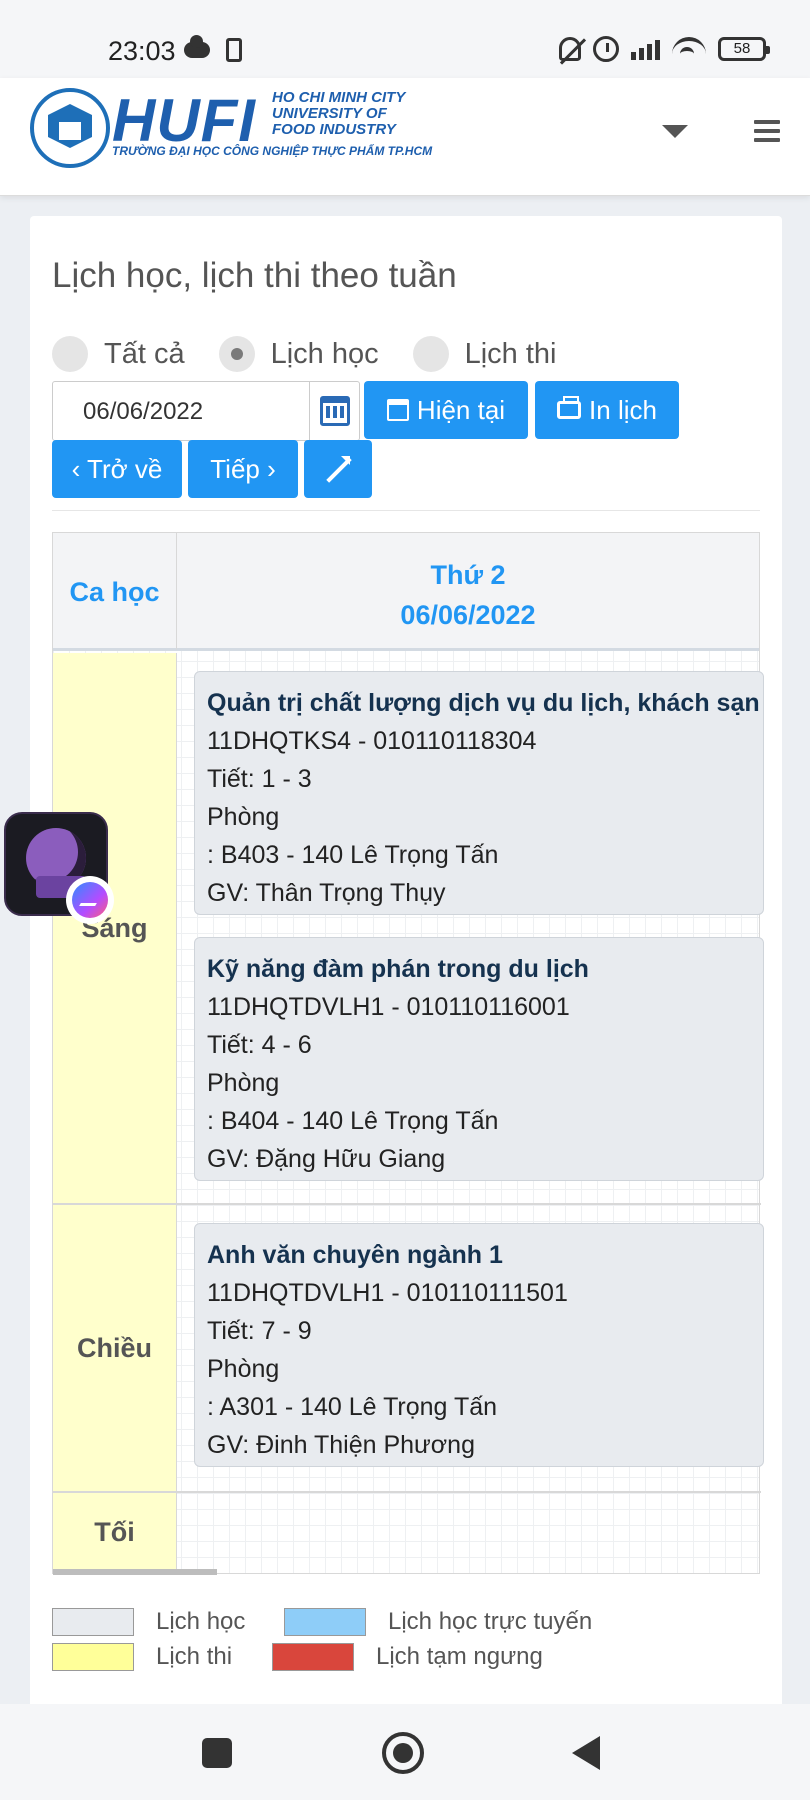 The image size is (810, 1800). What do you see at coordinates (259, 779) in the screenshot?
I see `course-periods: Tiết: 1 - 3` at bounding box center [259, 779].